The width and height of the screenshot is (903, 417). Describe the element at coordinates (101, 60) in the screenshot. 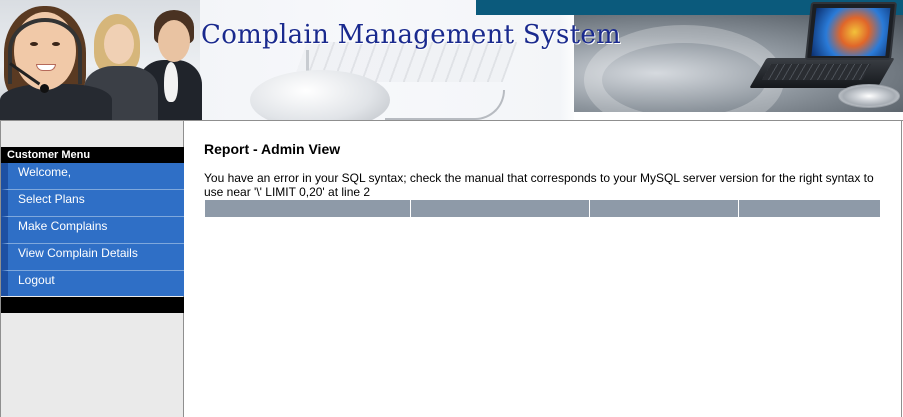

I see `support-staff-image` at that location.